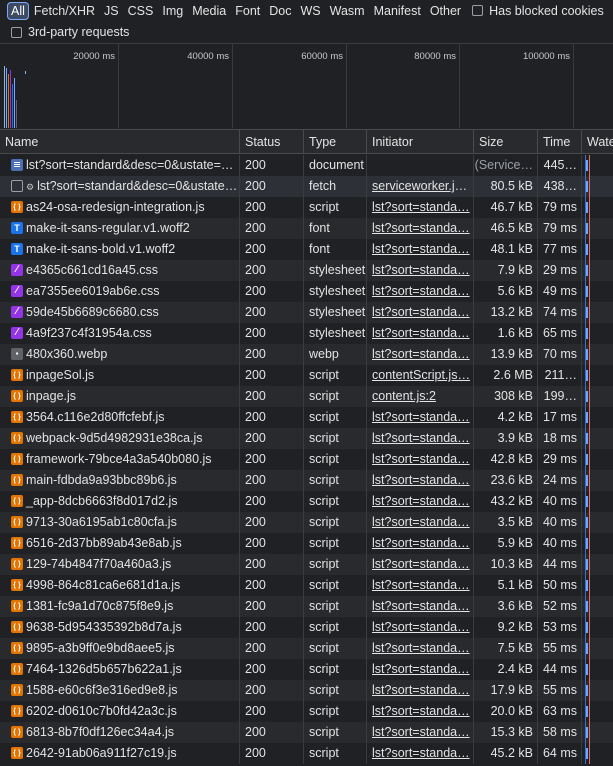 This screenshot has height=766, width=613. I want to click on filter-all: All, so click(18, 10).